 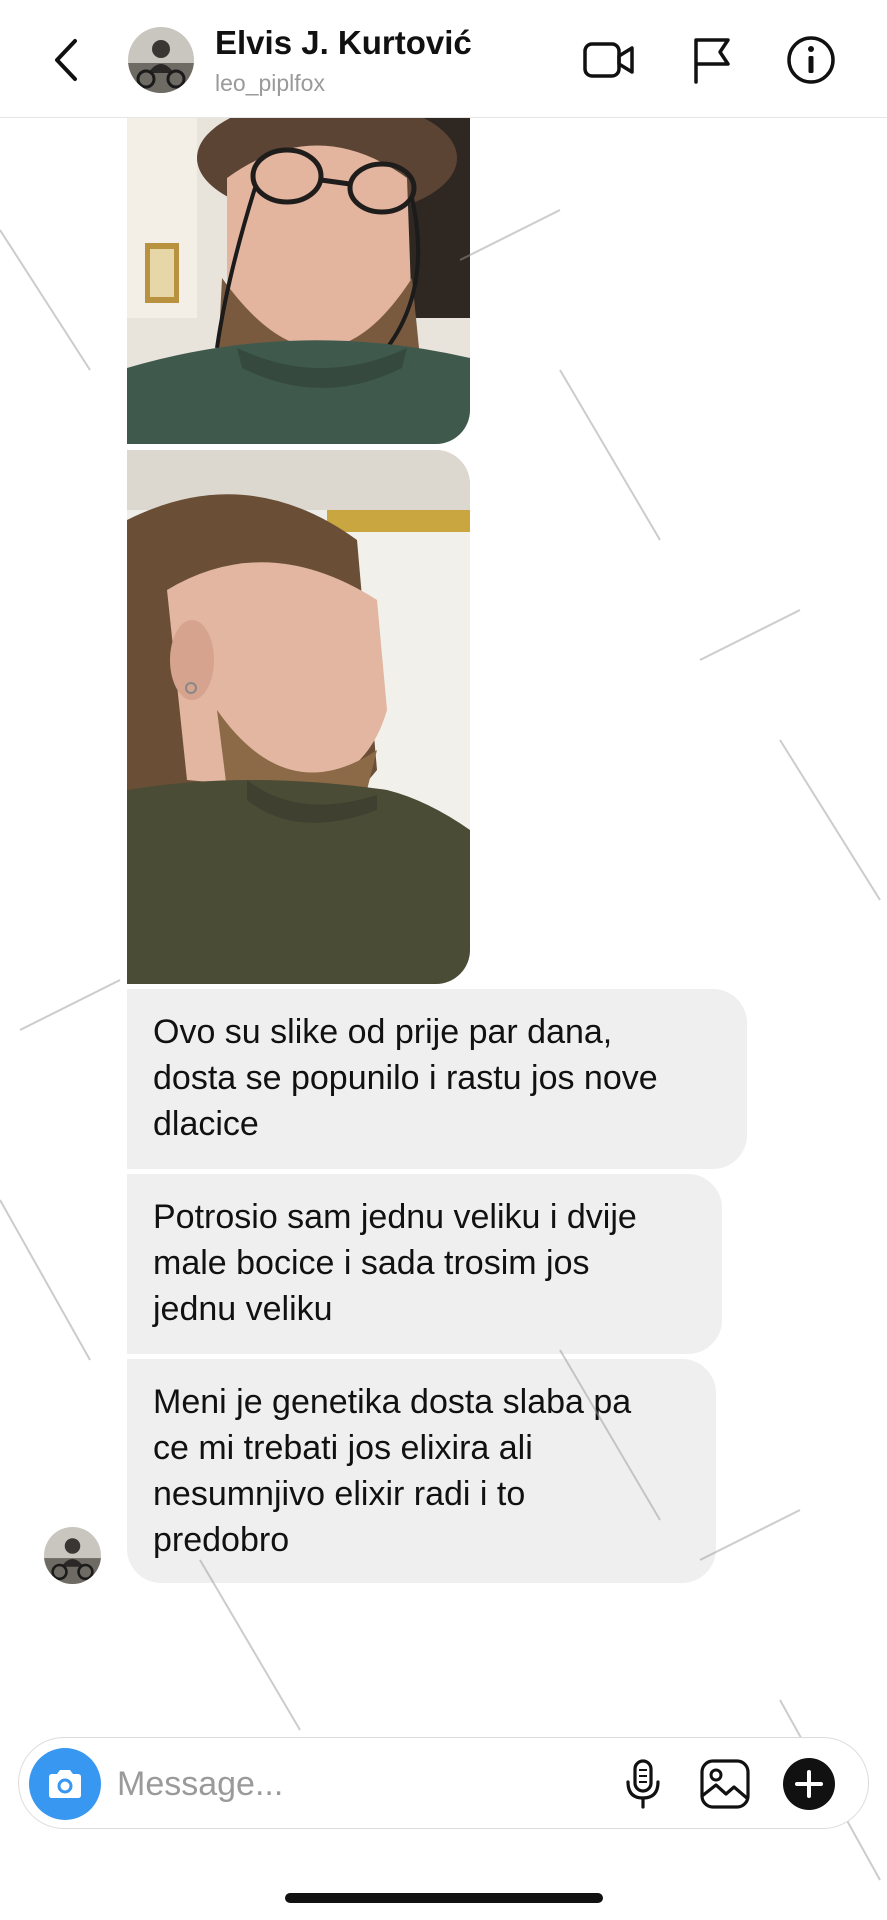 What do you see at coordinates (357, 1784) in the screenshot?
I see `message-input` at bounding box center [357, 1784].